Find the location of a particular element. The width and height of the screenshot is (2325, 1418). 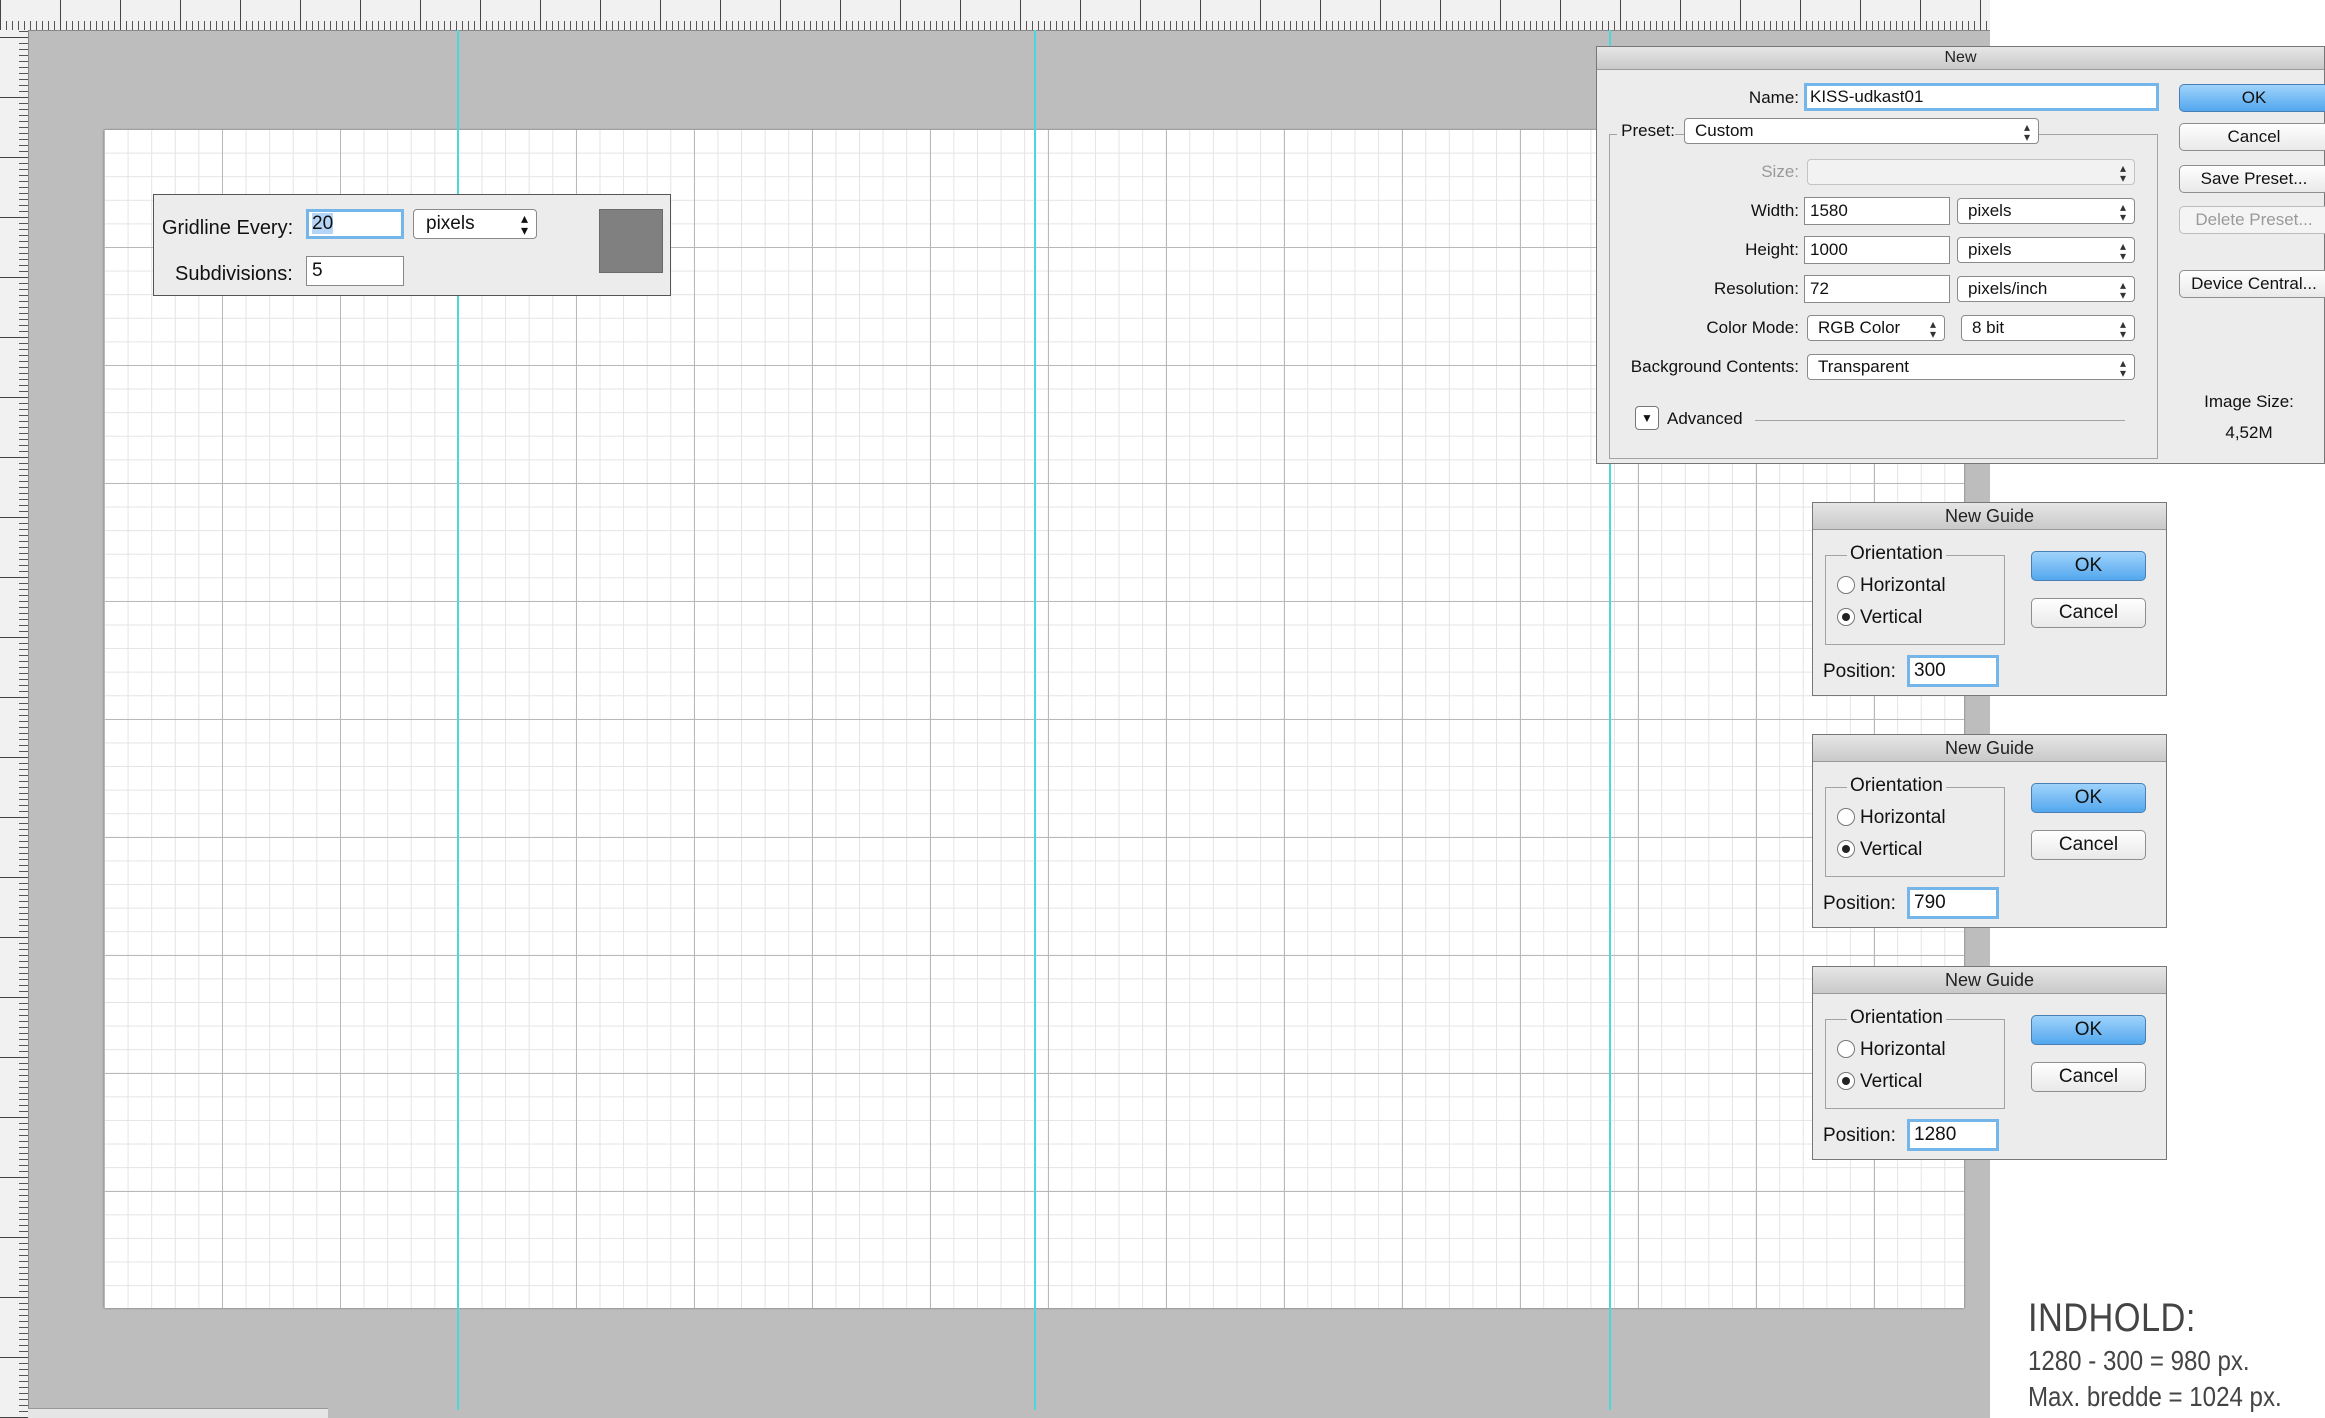

notes-line: 1280 - 300 = 980 px. is located at coordinates (2139, 1360).